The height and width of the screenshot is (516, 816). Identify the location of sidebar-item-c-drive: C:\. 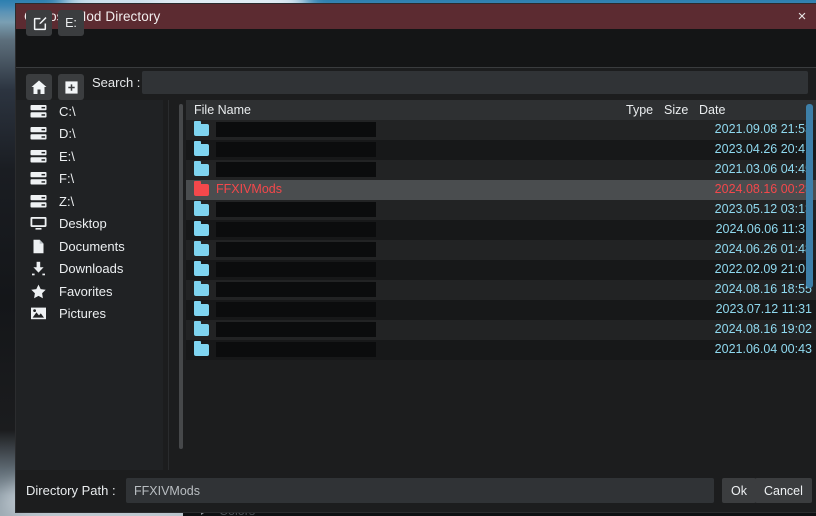
(89, 111).